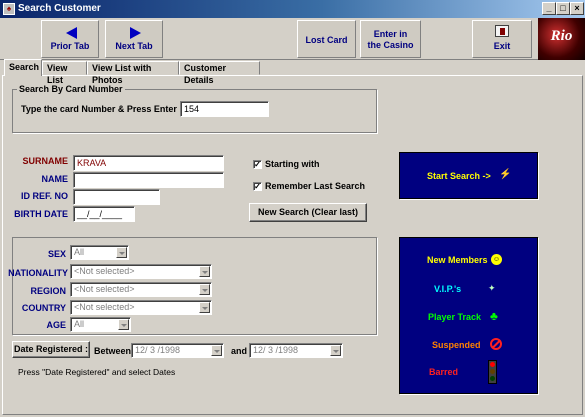 The width and height of the screenshot is (585, 417). Describe the element at coordinates (457, 260) in the screenshot. I see `new-members-item: New Members` at that location.